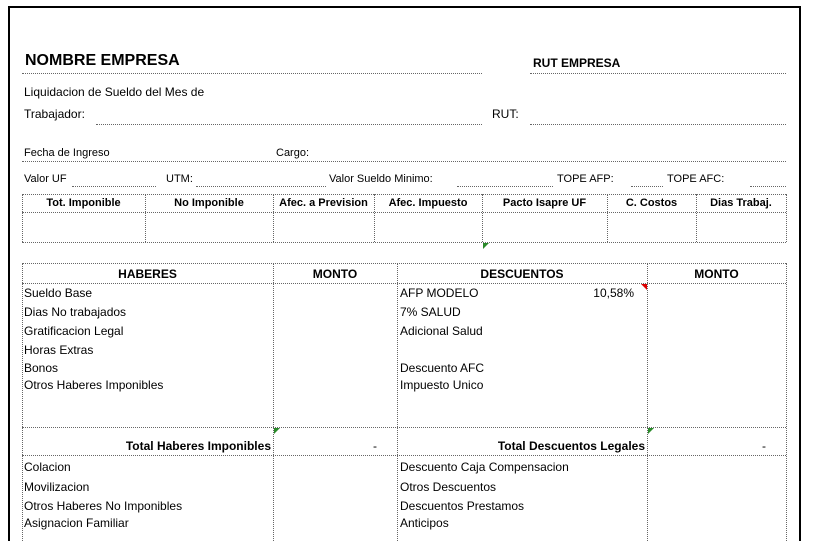 The width and height of the screenshot is (813, 541). Describe the element at coordinates (9, 273) in the screenshot. I see `sheet-border-left` at that location.